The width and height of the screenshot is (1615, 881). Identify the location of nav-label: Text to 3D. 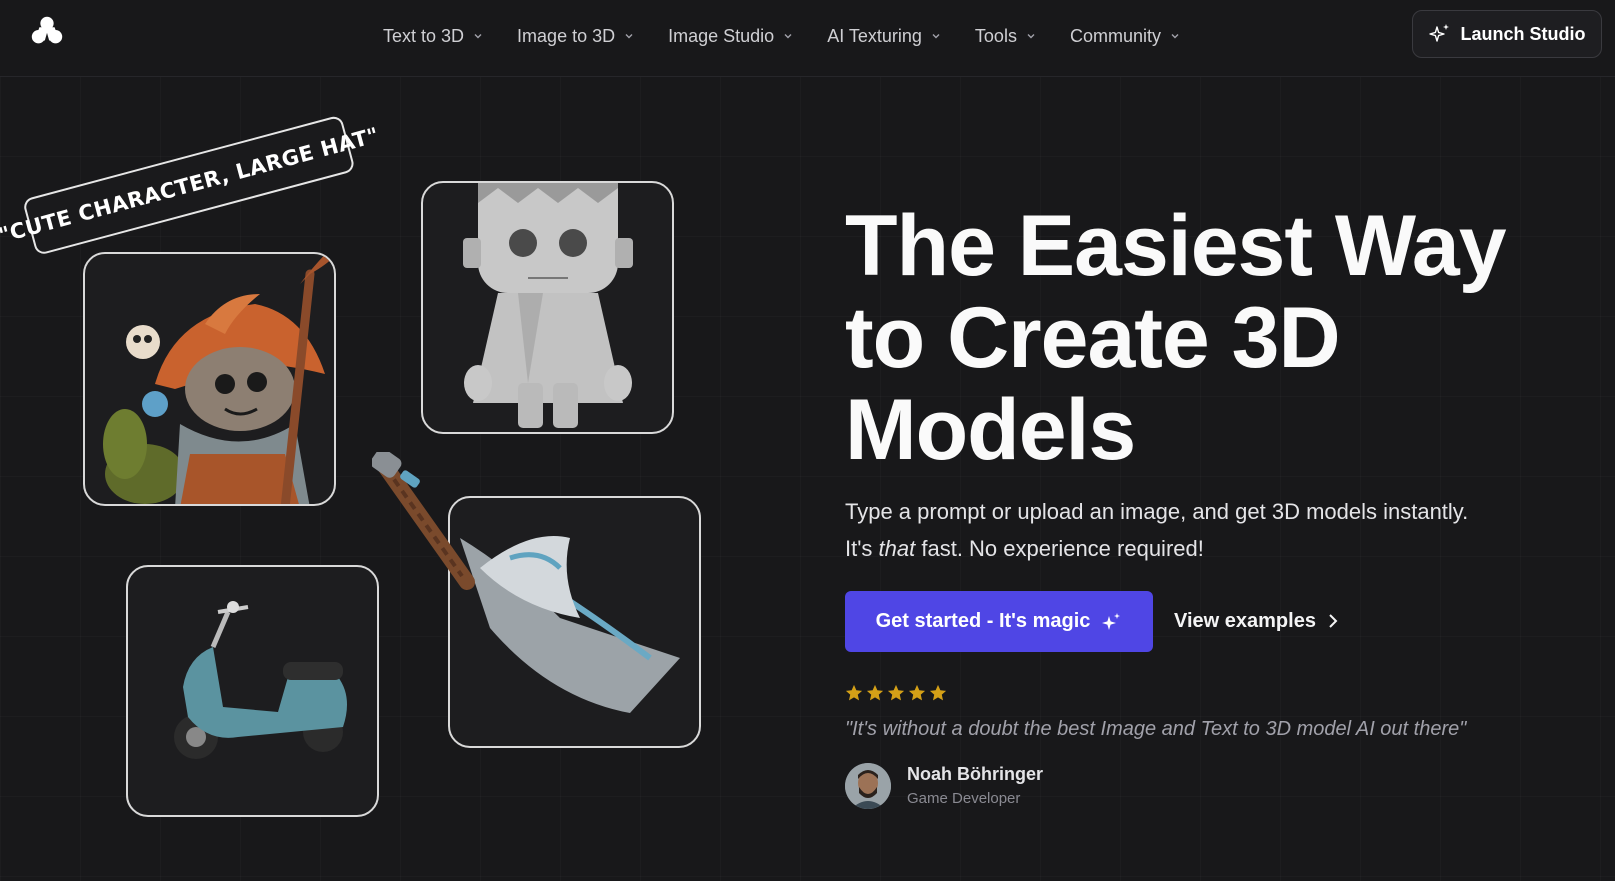
(424, 35).